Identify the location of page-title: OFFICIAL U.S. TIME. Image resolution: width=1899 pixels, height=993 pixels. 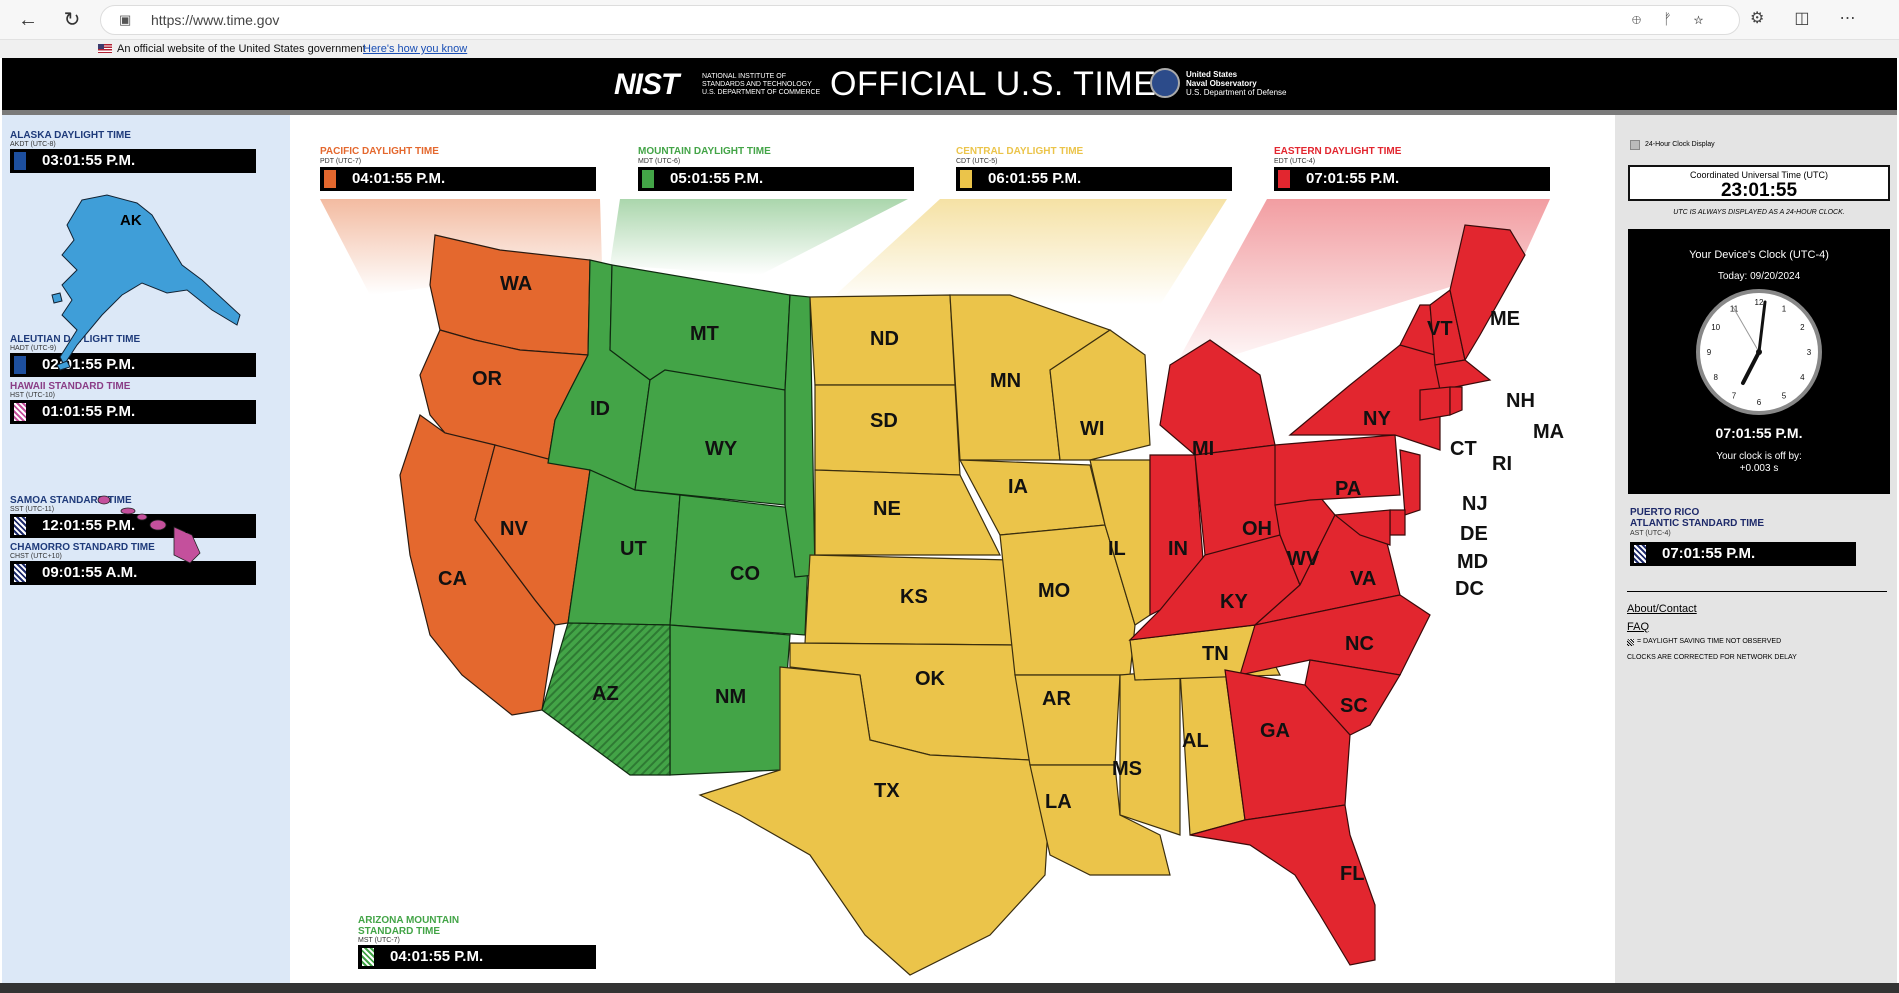
(993, 84).